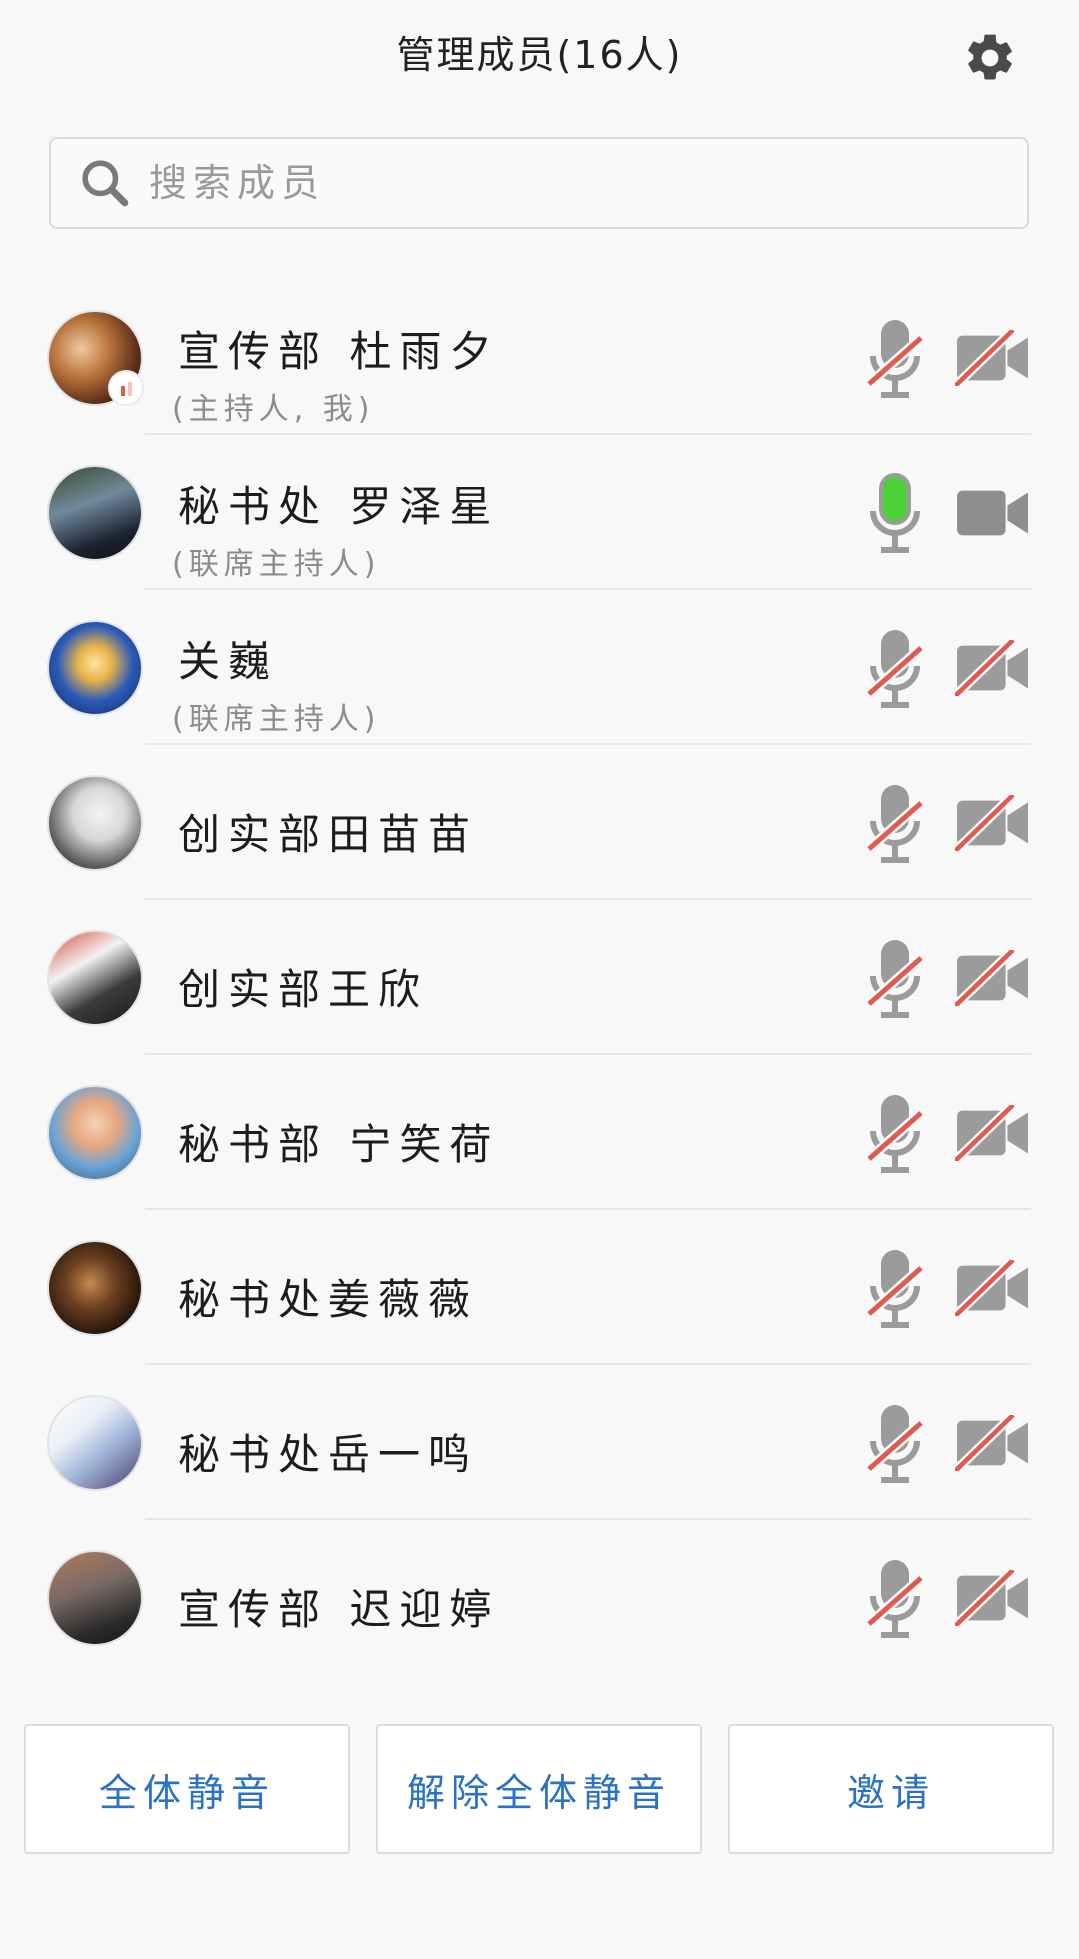 The width and height of the screenshot is (1079, 1959). What do you see at coordinates (539, 822) in the screenshot?
I see `member-row: 创实部田苗苗` at bounding box center [539, 822].